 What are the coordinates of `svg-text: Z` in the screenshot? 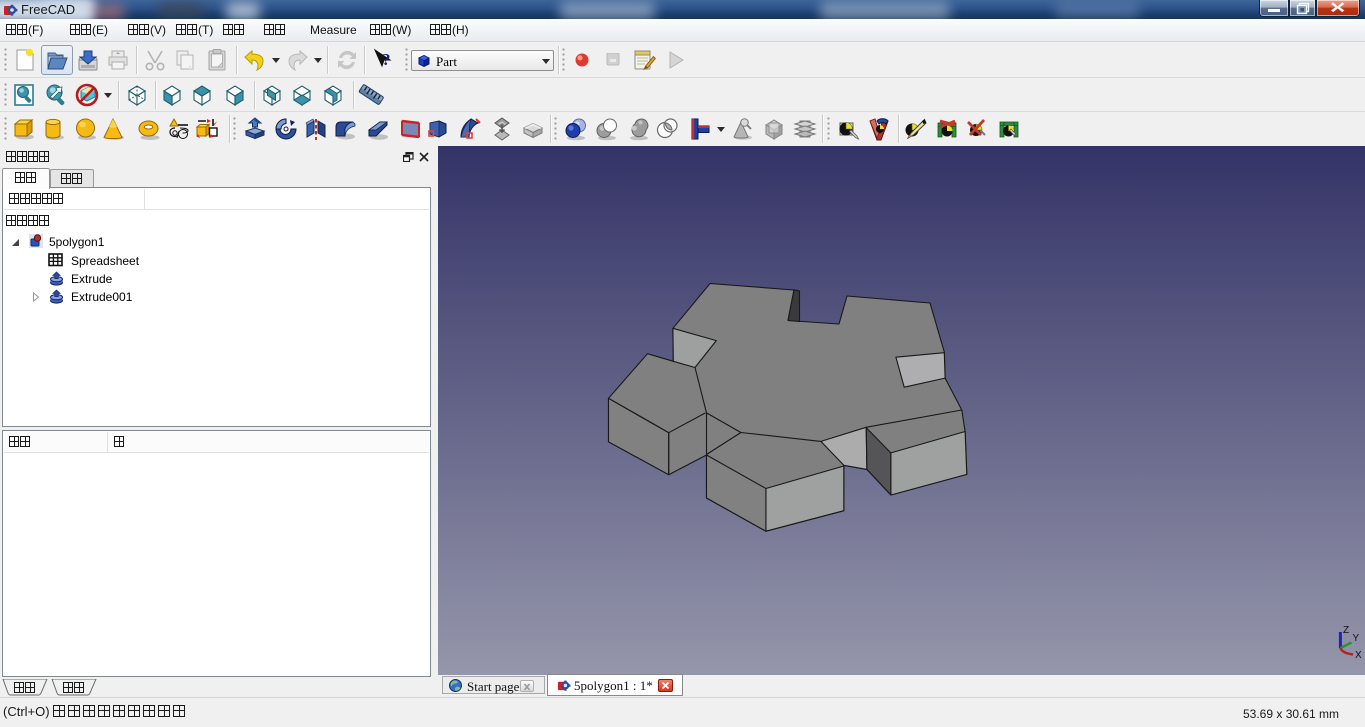 It's located at (1346, 630).